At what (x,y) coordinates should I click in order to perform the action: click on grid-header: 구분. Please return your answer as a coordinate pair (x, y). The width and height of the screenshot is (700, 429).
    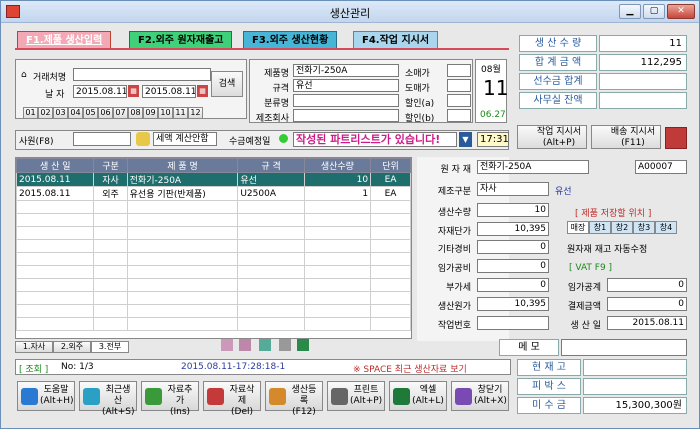
    Looking at the image, I should click on (110, 165).